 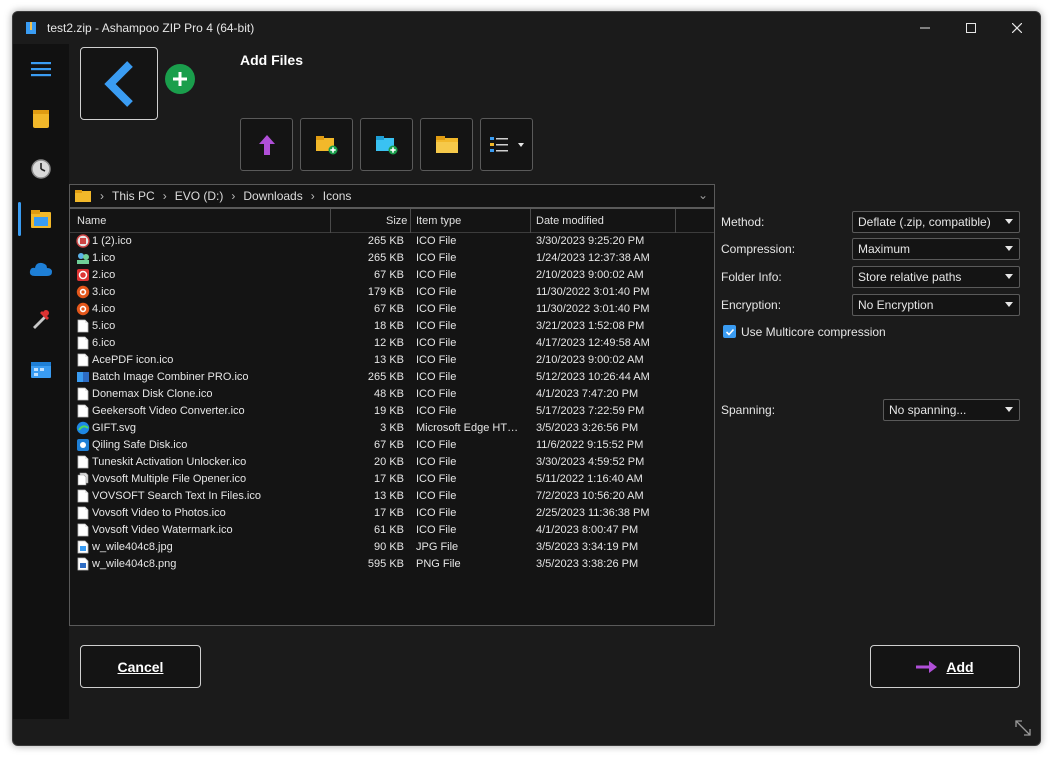 What do you see at coordinates (927, 666) in the screenshot?
I see `arrow-right-icon` at bounding box center [927, 666].